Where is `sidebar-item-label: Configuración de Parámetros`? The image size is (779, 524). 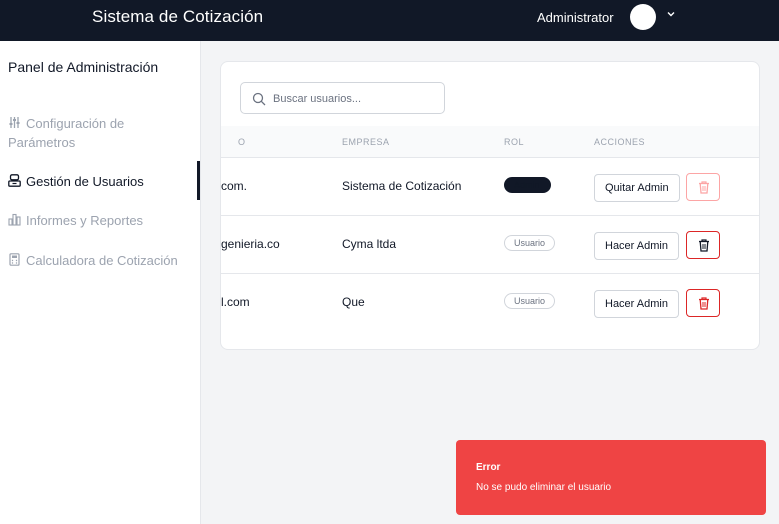 sidebar-item-label: Configuración de Parámetros is located at coordinates (66, 133).